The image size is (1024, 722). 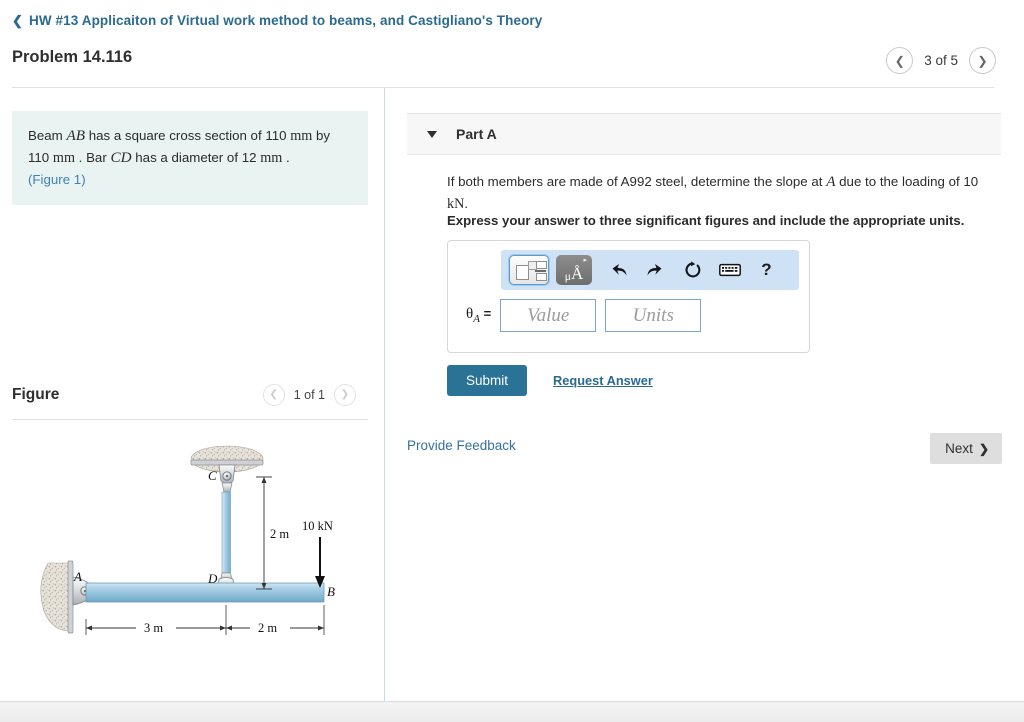 I want to click on svg-text: B, so click(x=331, y=591).